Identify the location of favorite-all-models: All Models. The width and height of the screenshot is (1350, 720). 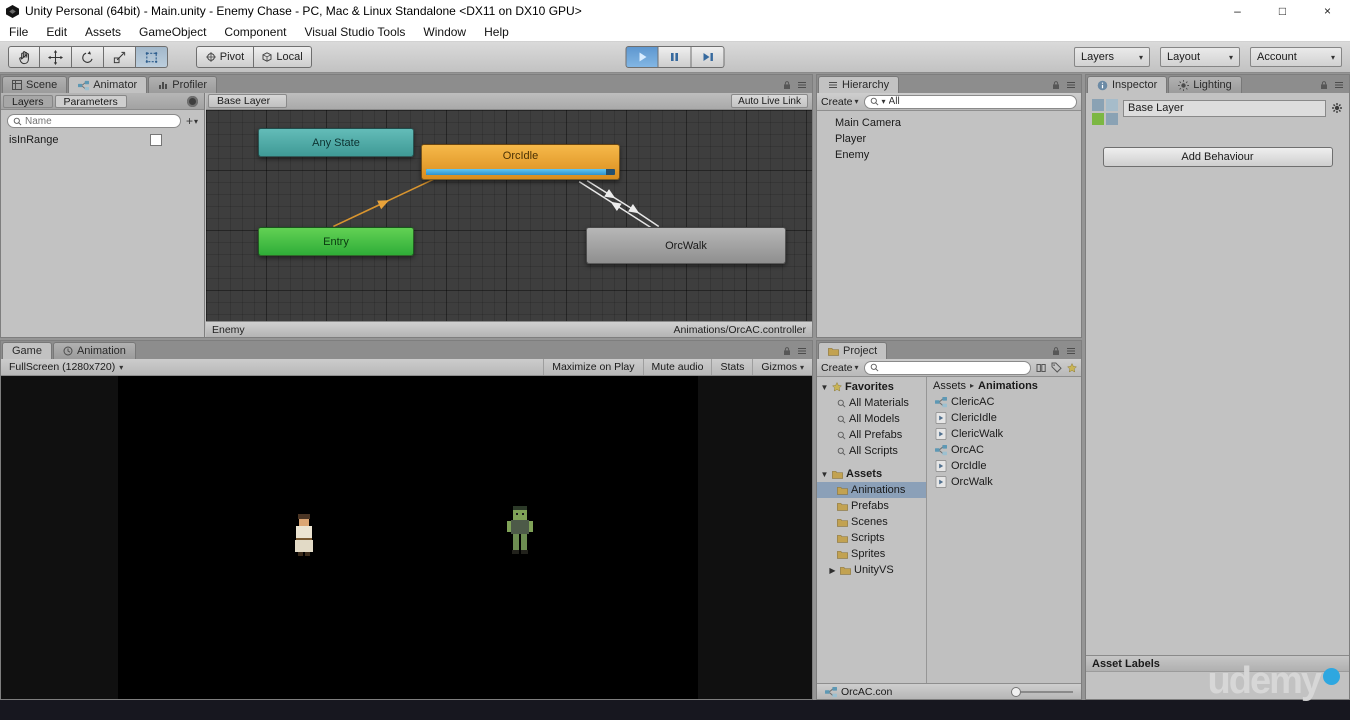
(871, 419).